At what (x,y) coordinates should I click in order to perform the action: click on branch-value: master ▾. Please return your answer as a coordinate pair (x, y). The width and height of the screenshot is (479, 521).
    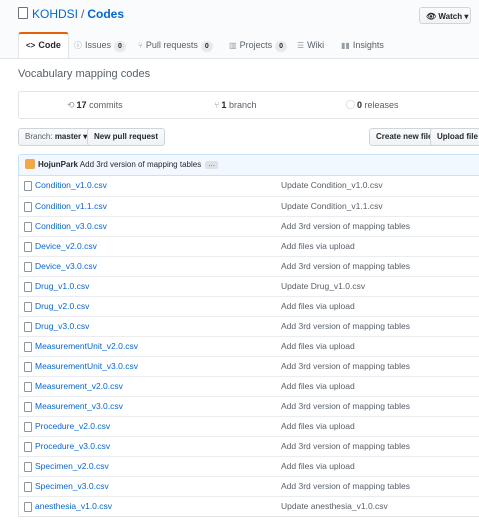
    Looking at the image, I should click on (71, 136).